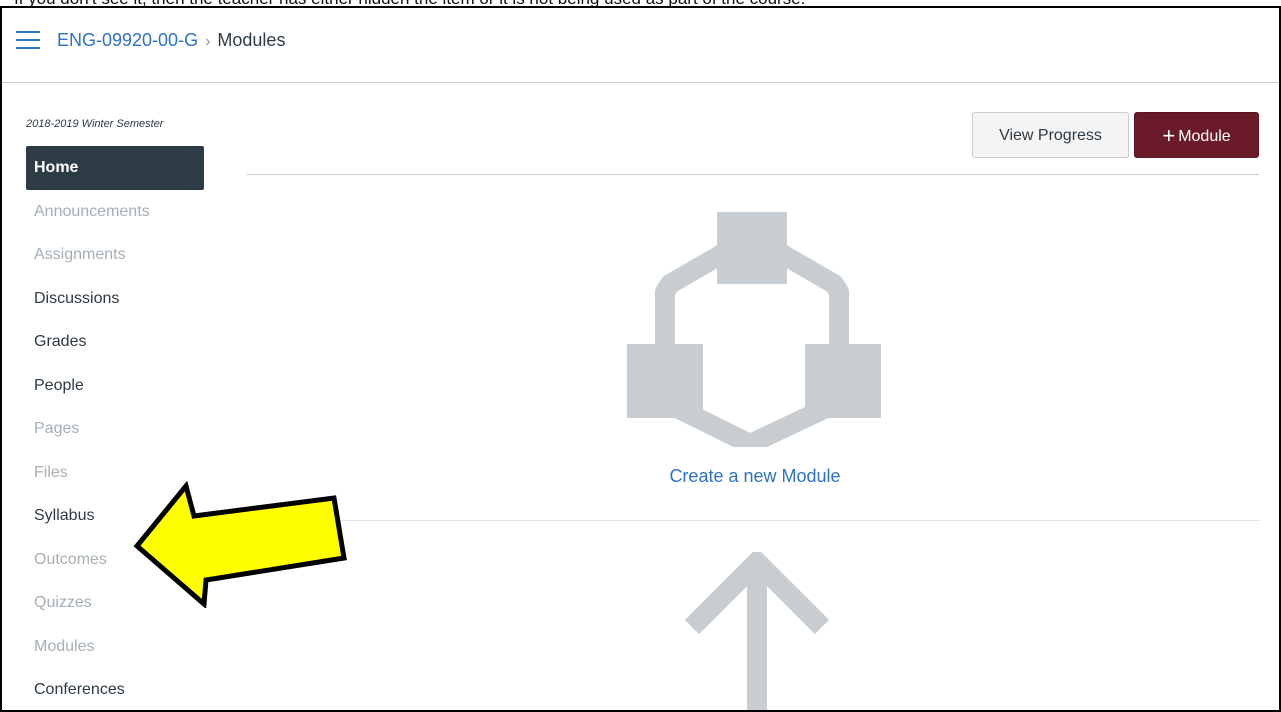 The height and width of the screenshot is (712, 1281). I want to click on nav-item-discussions: Discussions, so click(115, 299).